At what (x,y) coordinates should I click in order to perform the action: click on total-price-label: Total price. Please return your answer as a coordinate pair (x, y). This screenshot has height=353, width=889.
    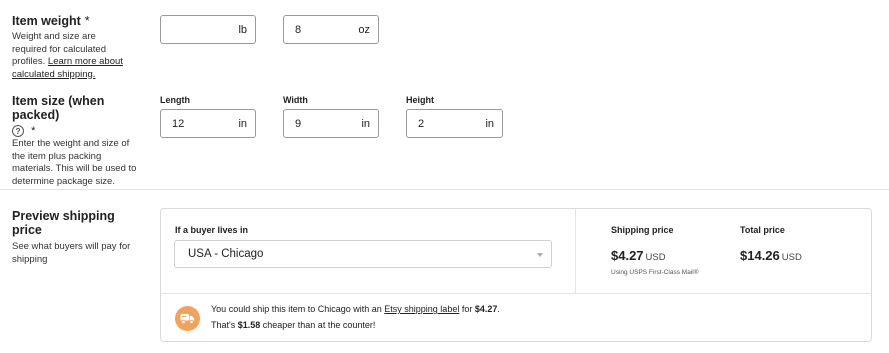
    Looking at the image, I should click on (762, 230).